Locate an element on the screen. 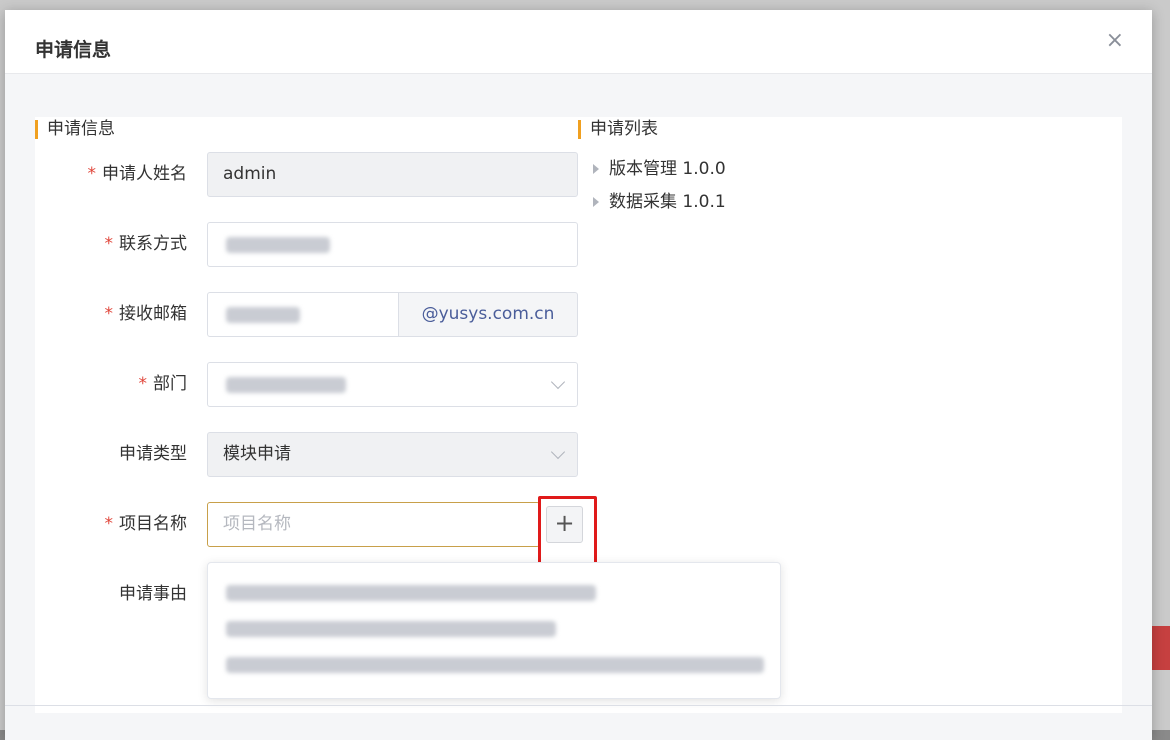 The image size is (1170, 740). list-item-version-management: 版本管理 1.0.0 is located at coordinates (658, 169).